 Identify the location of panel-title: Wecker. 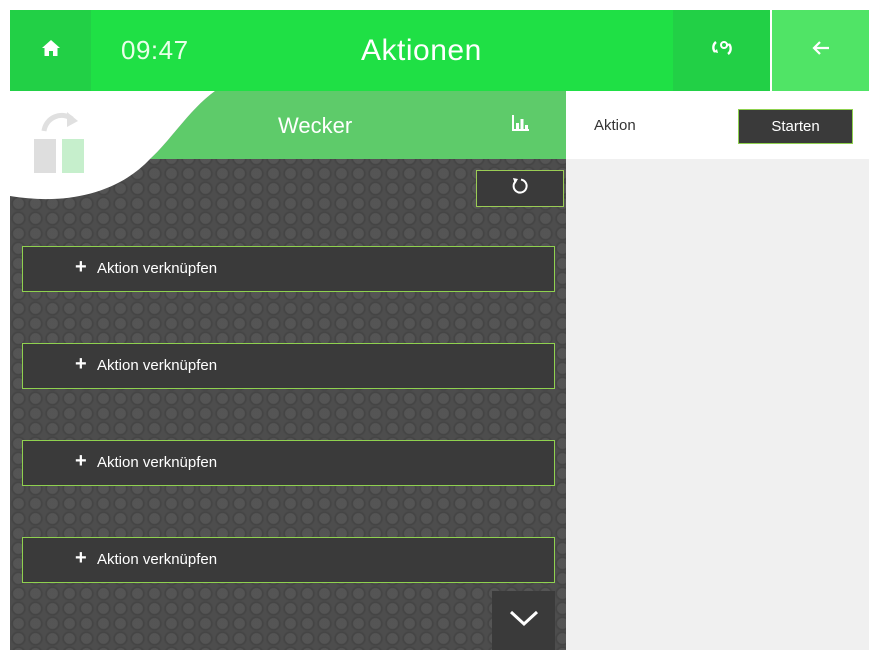
(315, 125).